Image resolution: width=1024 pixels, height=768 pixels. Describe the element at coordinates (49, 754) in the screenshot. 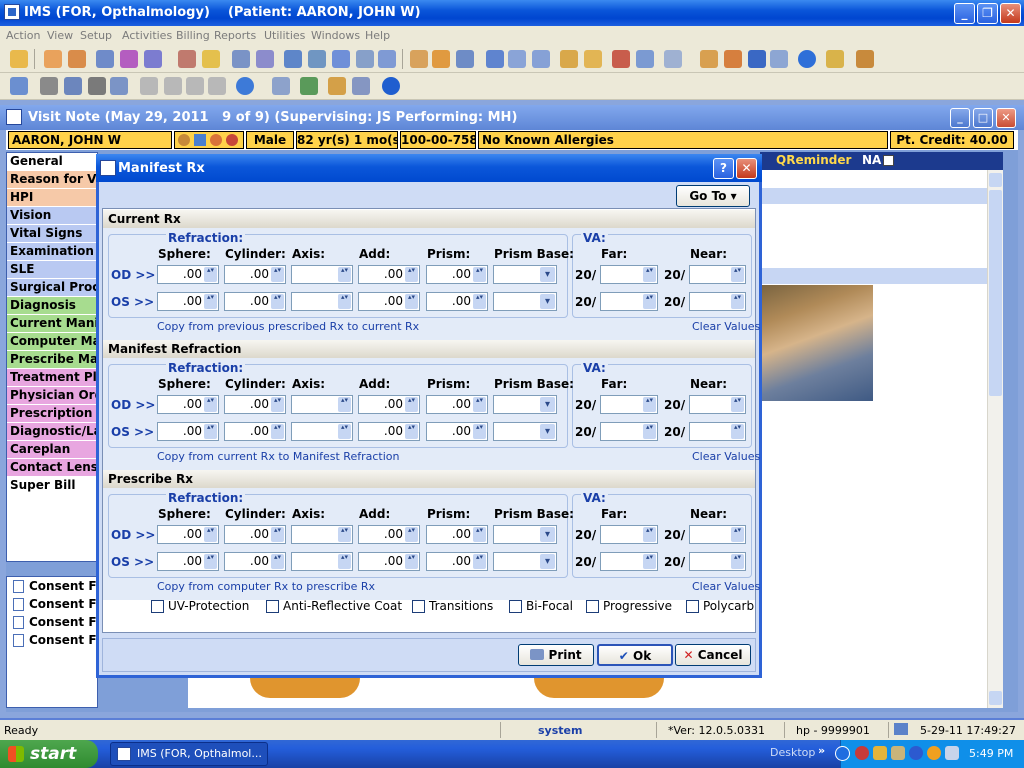

I see `start-button: start` at that location.